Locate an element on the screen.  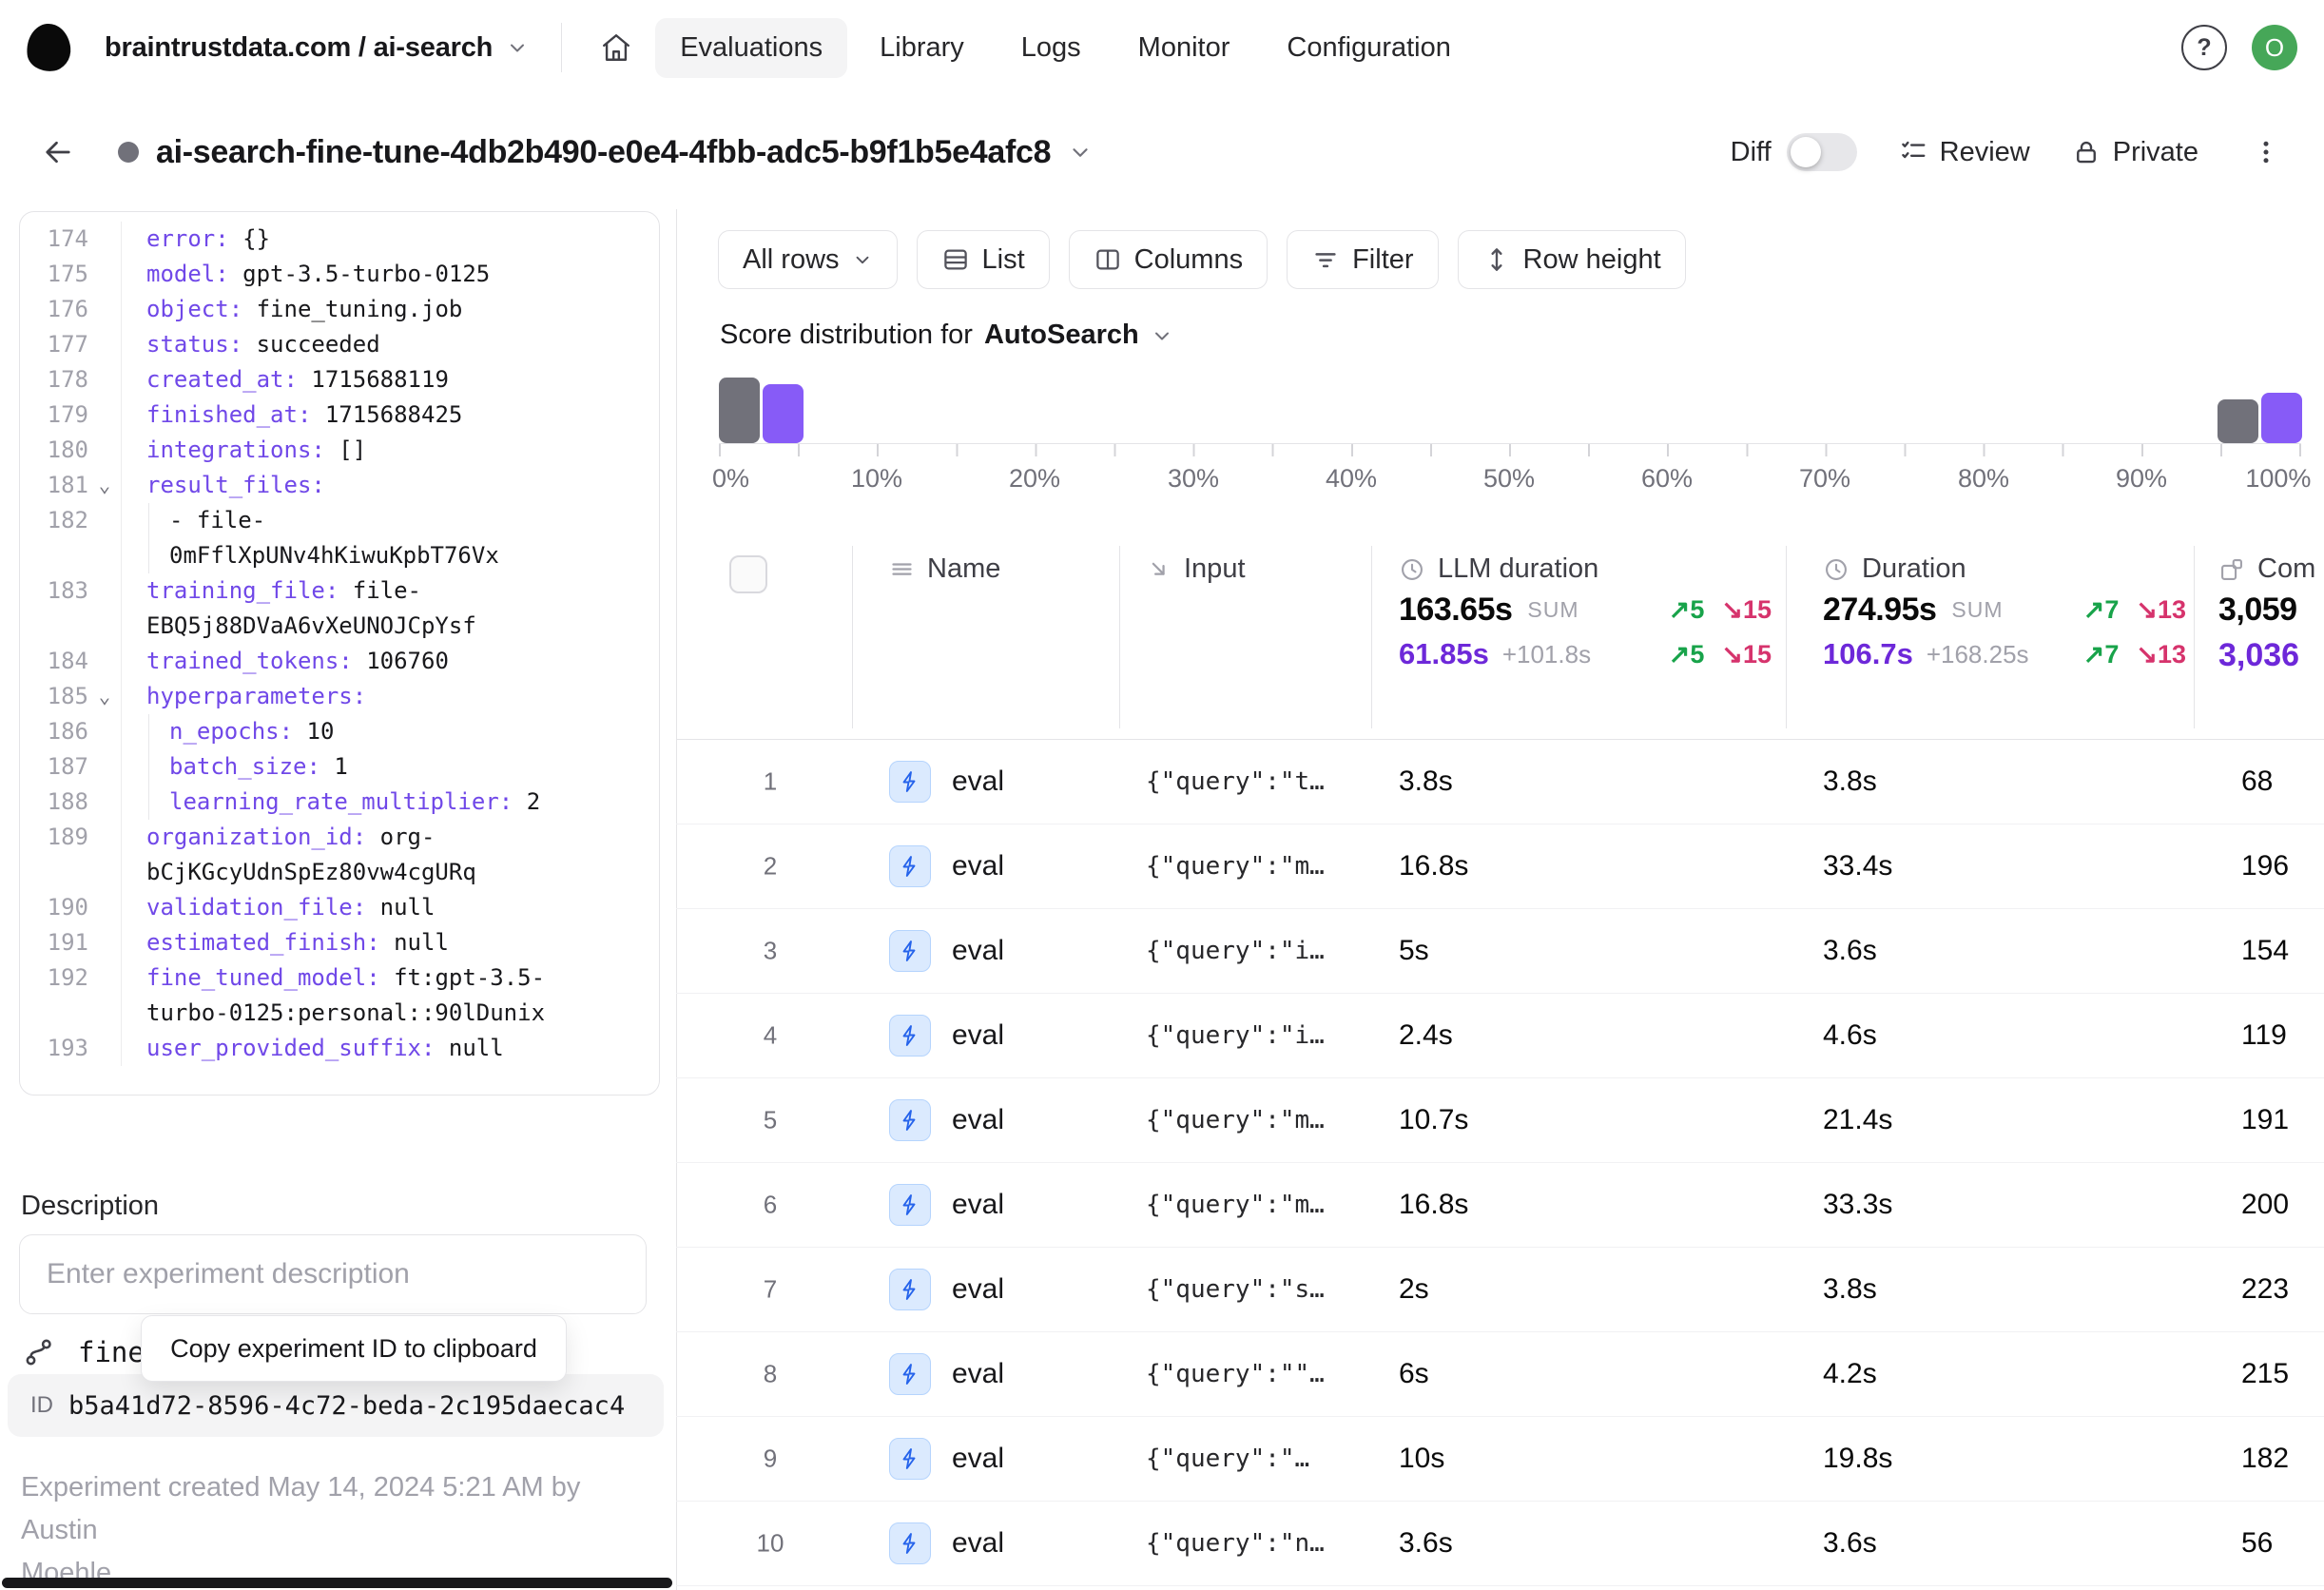
dataset-link-row: fine is located at coordinates (84, 1352).